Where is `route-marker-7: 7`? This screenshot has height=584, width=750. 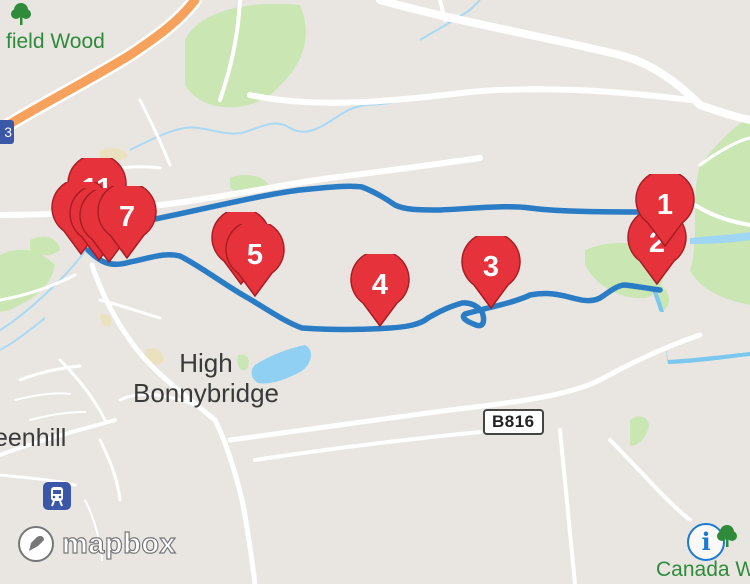
route-marker-7: 7 is located at coordinates (127, 223).